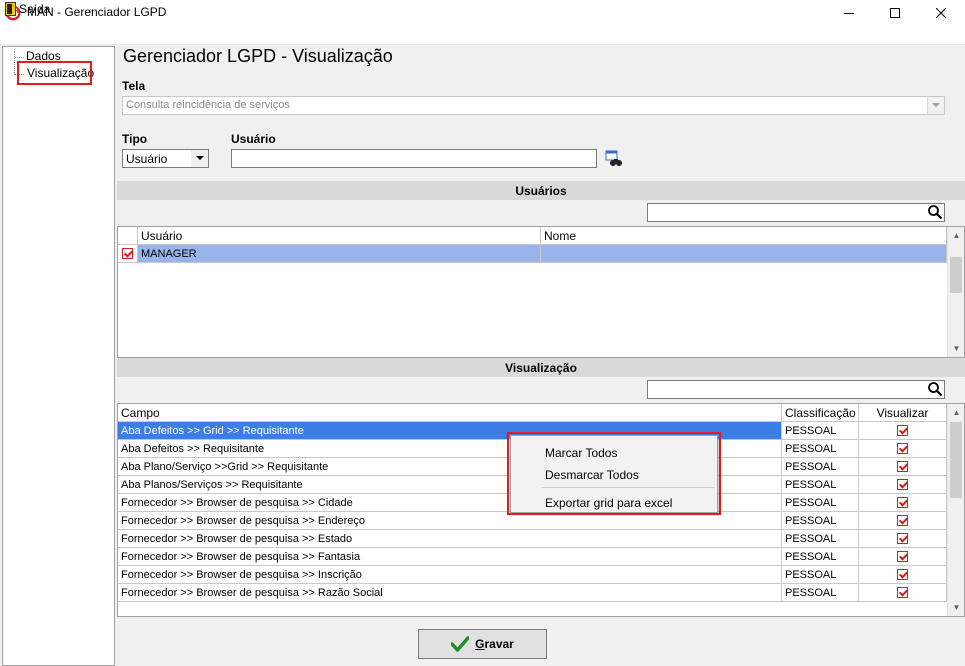 This screenshot has height=666, width=965. What do you see at coordinates (450, 413) in the screenshot?
I see `grid-header-campo: Campo` at bounding box center [450, 413].